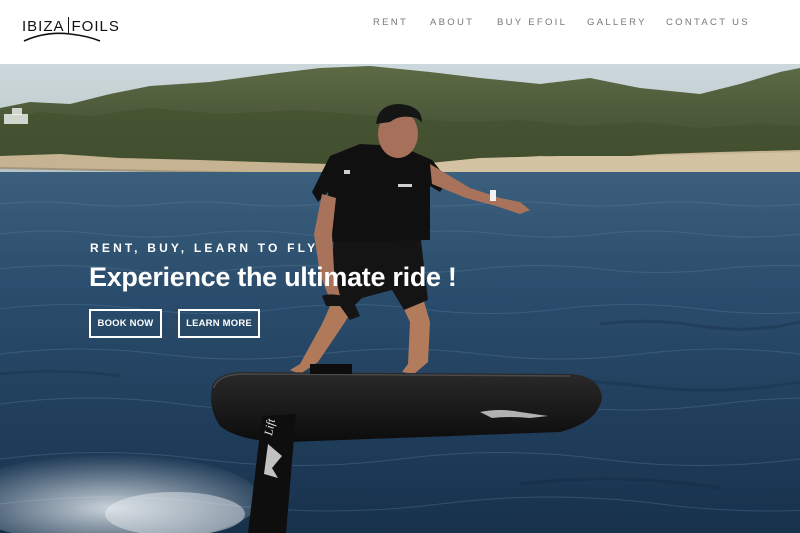  I want to click on site-logo: IBIZA FOILS, so click(70, 31).